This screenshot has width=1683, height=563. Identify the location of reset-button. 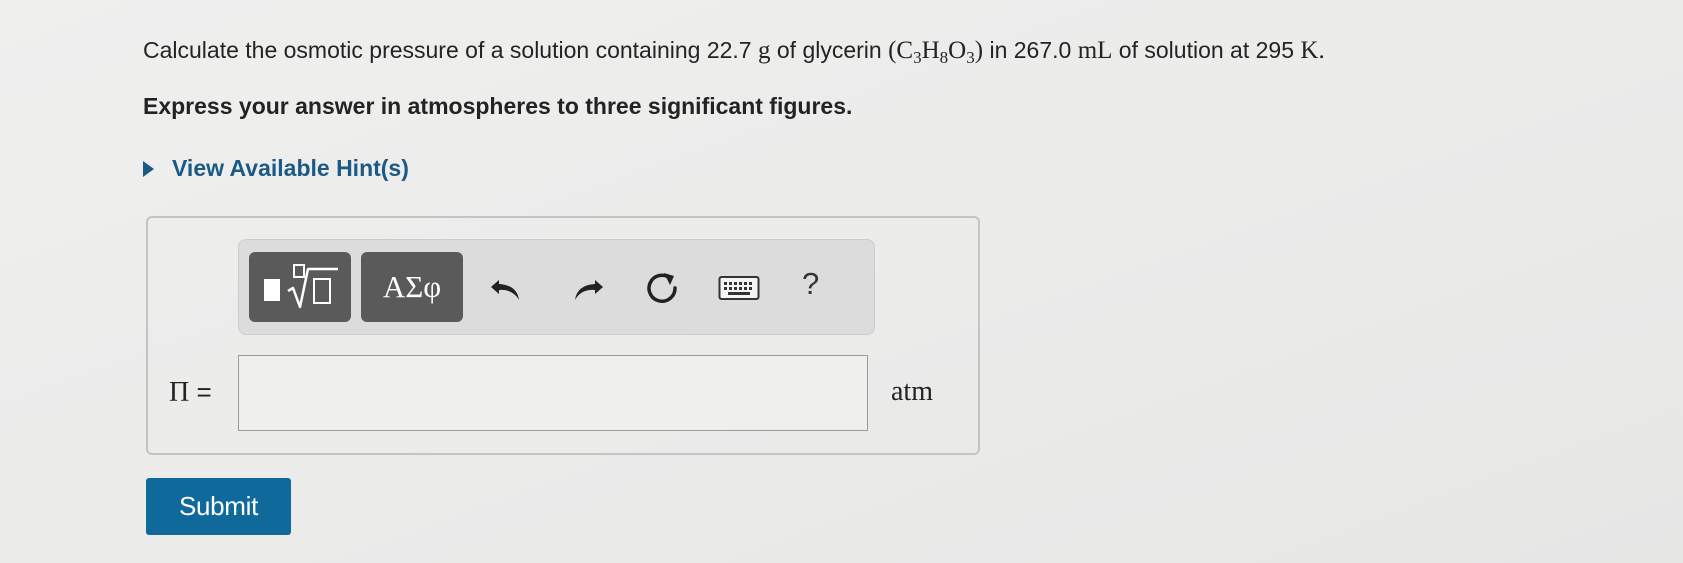
(662, 288).